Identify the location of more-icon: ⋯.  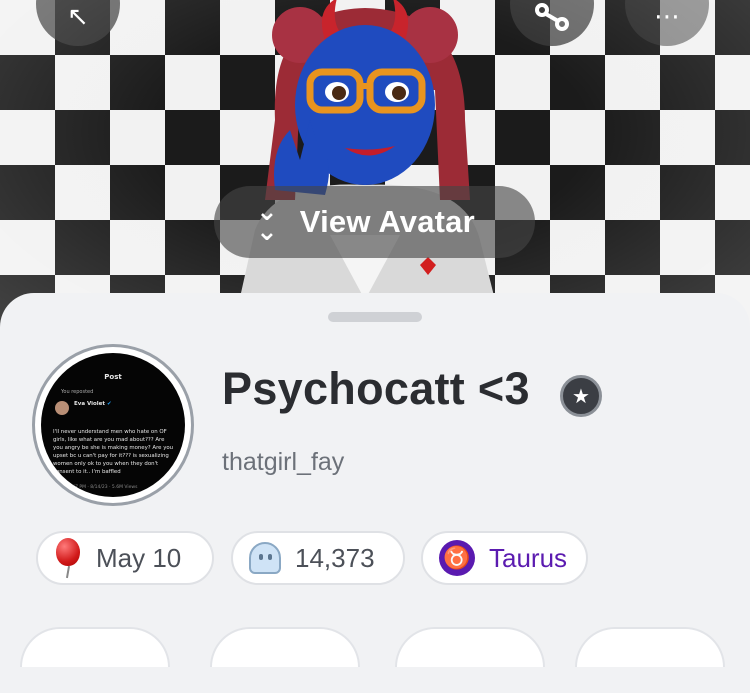
(667, 17).